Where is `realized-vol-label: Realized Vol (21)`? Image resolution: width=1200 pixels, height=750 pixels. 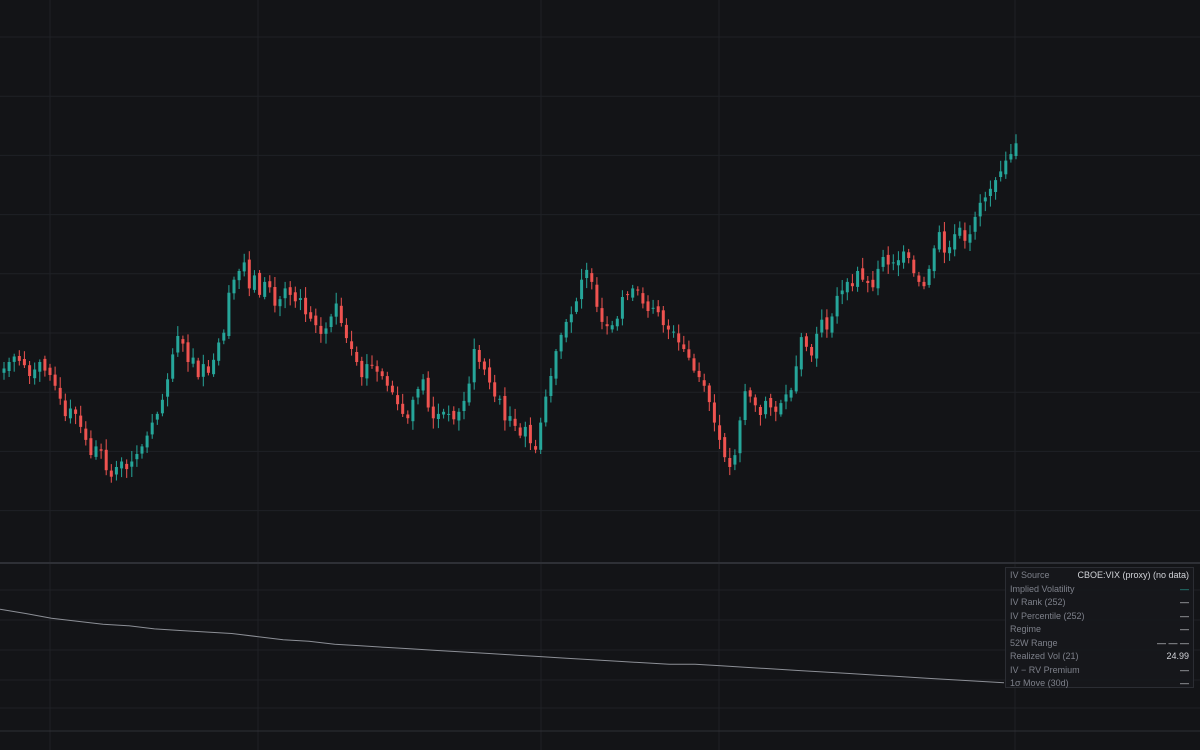 realized-vol-label: Realized Vol (21) is located at coordinates (1044, 656).